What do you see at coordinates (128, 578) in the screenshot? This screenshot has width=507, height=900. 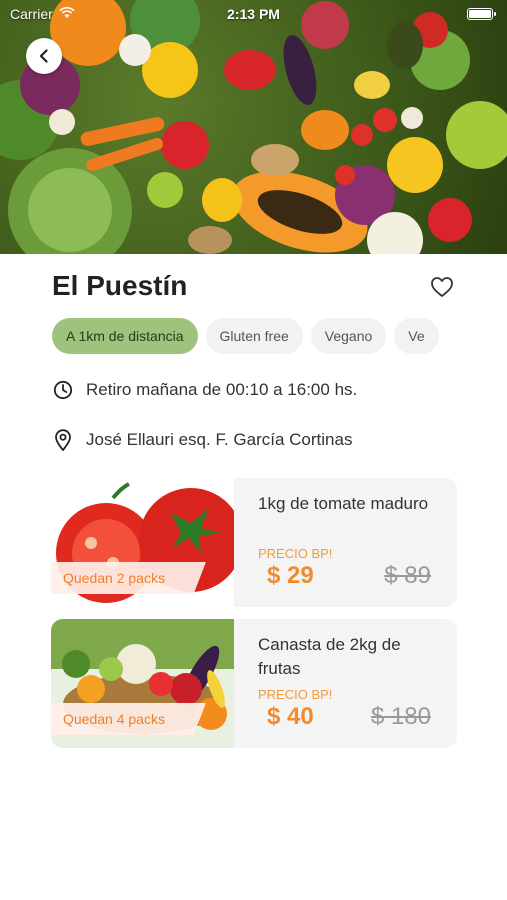 I see `packs-remaining-badge: Quedan 2 packs` at bounding box center [128, 578].